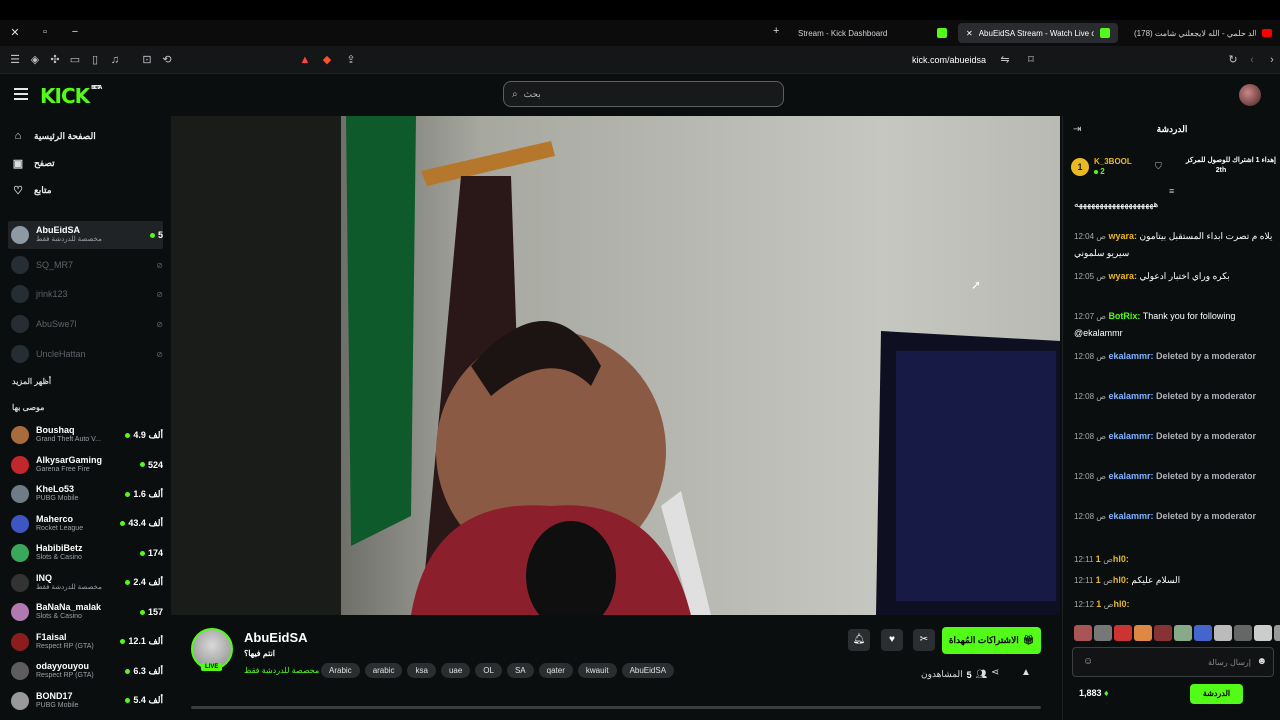  What do you see at coordinates (340, 670) in the screenshot?
I see `stream-tag: Arabic` at bounding box center [340, 670].